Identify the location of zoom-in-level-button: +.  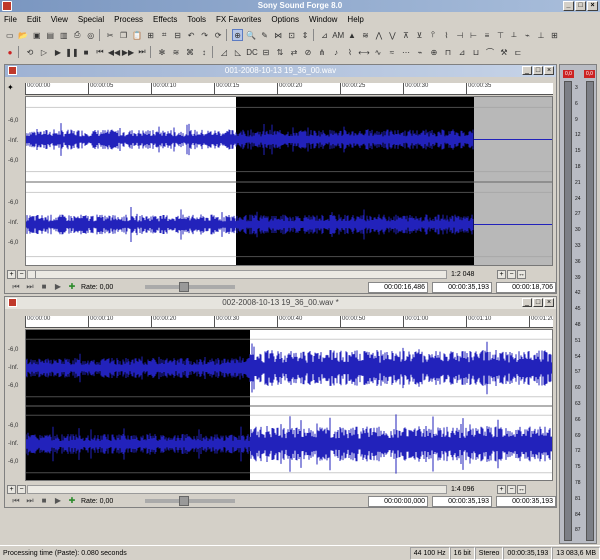
(11, 274).